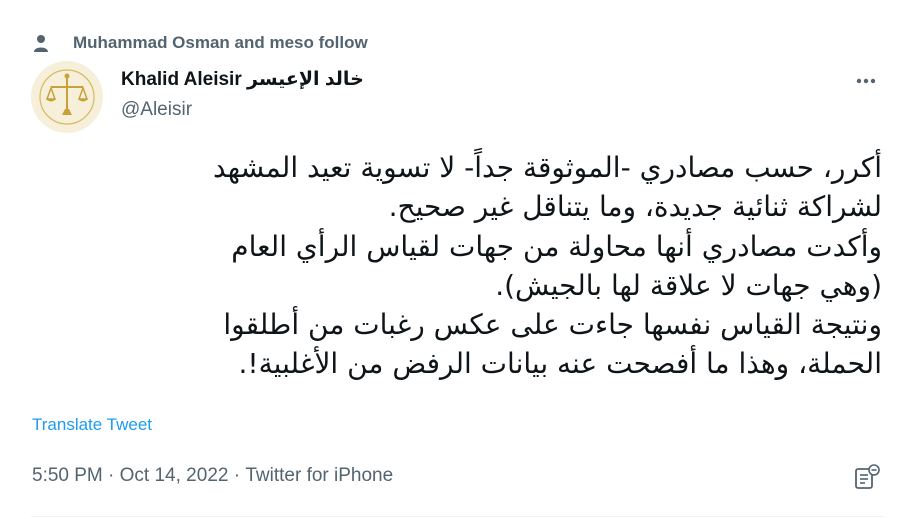  Describe the element at coordinates (688, 285) in the screenshot. I see `tweet-text-line: (وهي جهات لا علاقة لها بالجيش).` at that location.